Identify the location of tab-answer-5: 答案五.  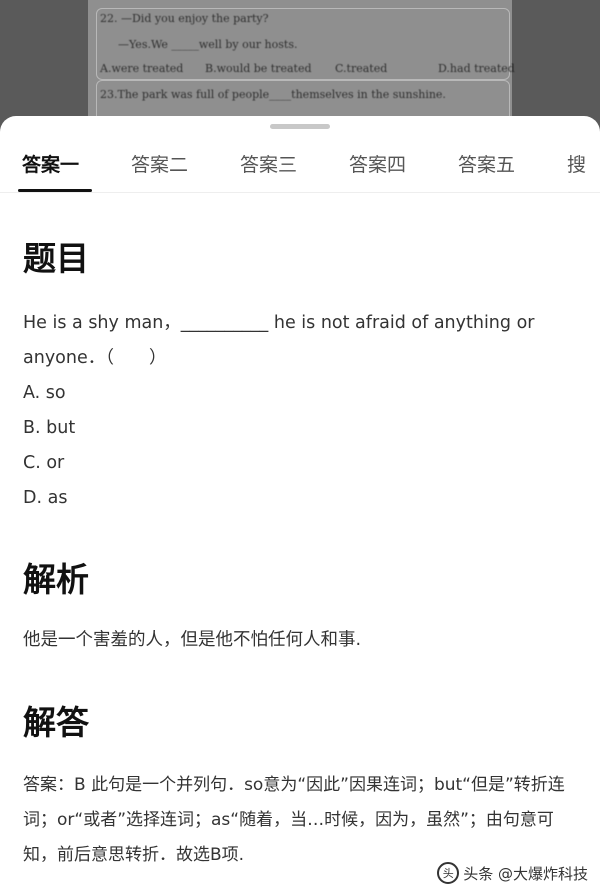
(486, 163).